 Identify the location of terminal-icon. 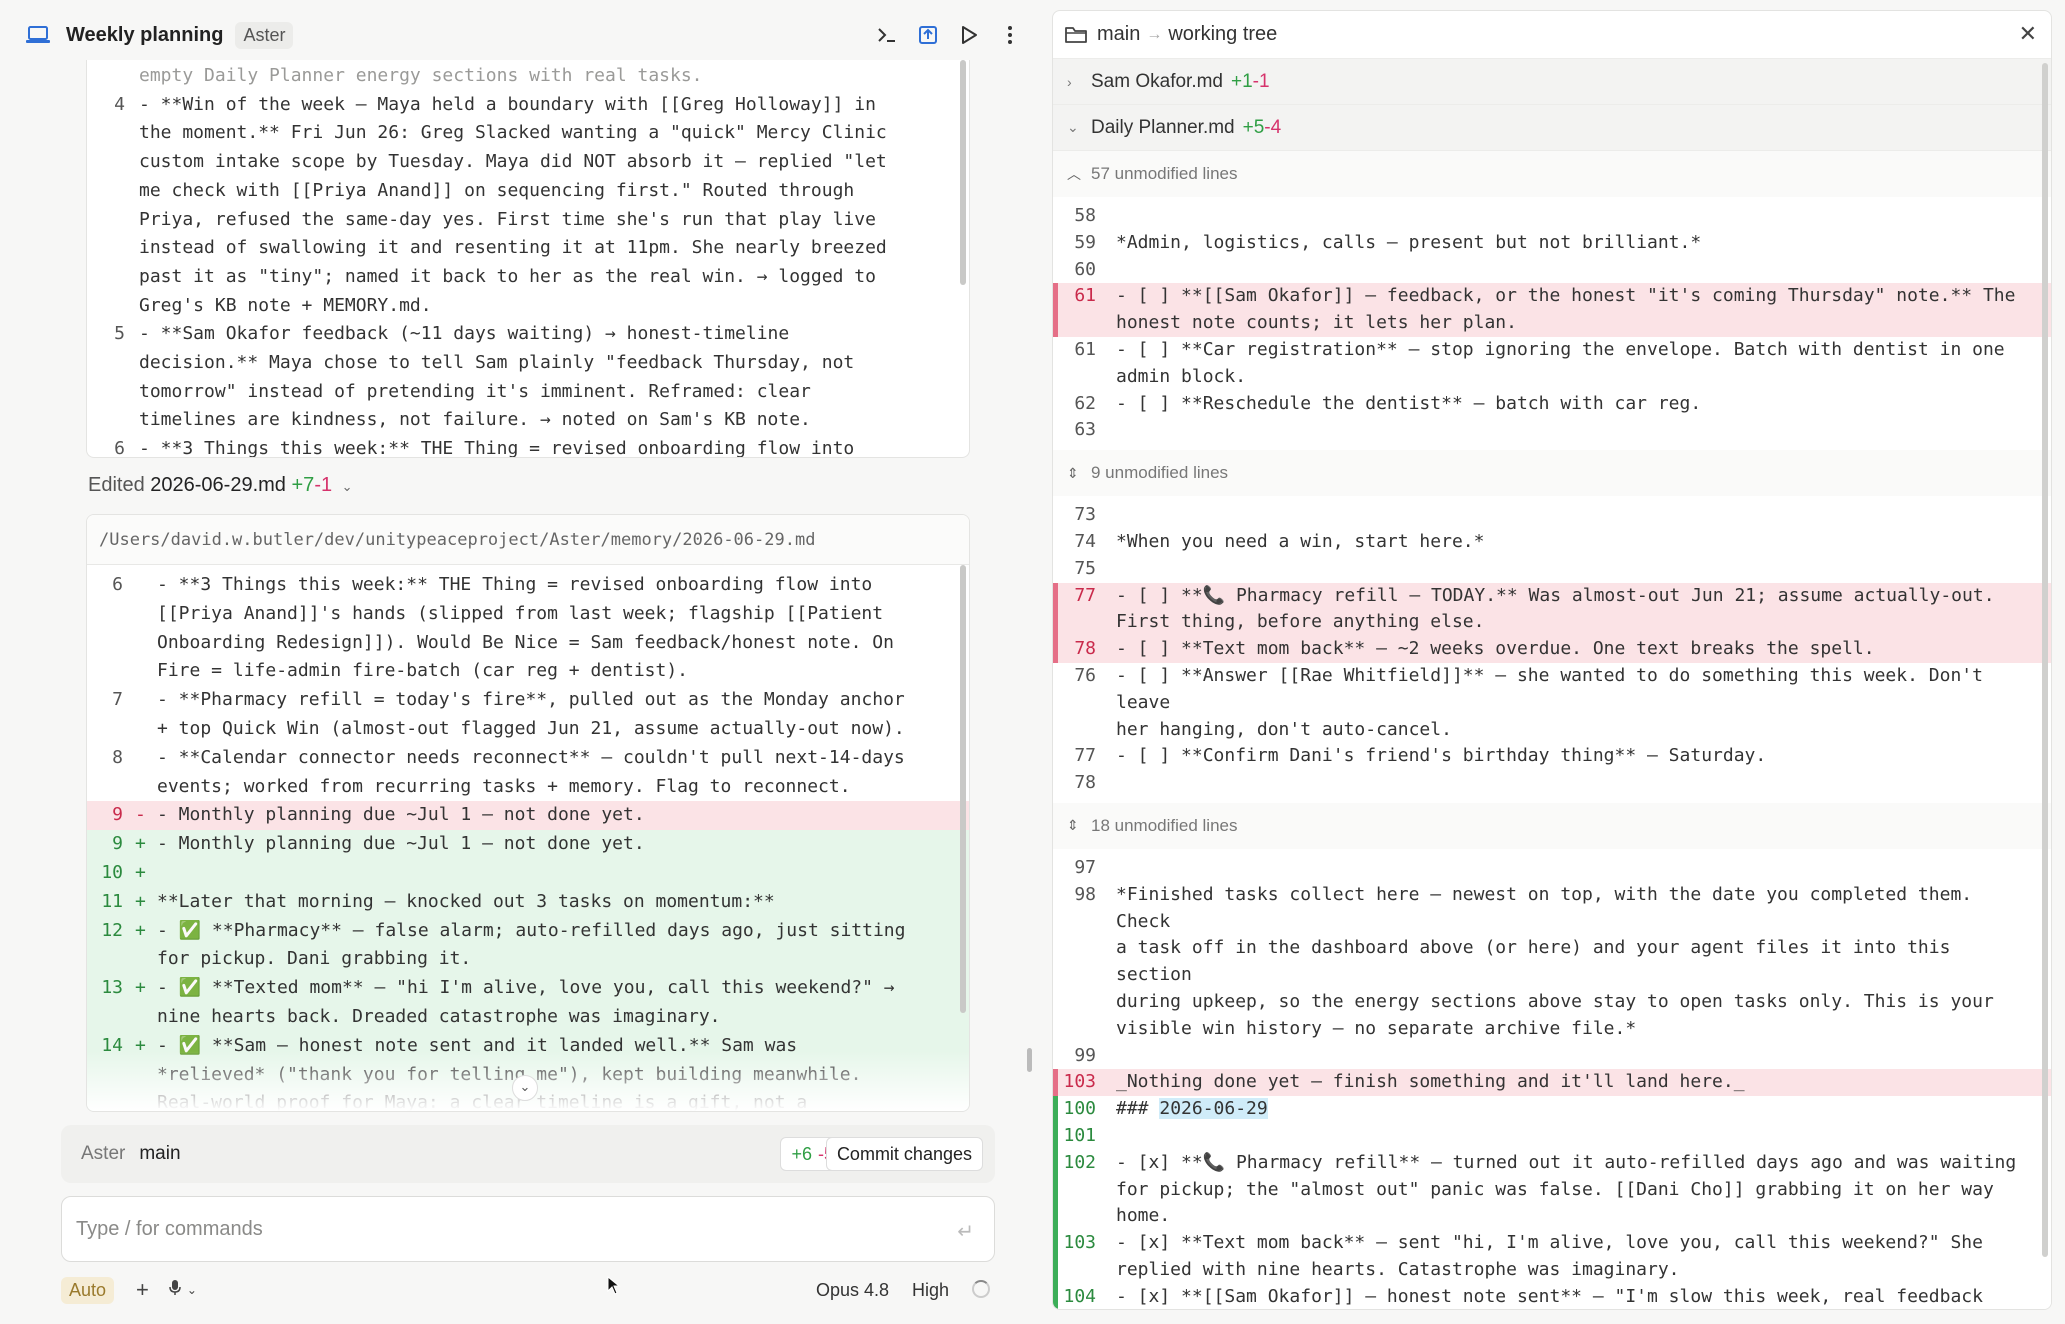
(886, 35).